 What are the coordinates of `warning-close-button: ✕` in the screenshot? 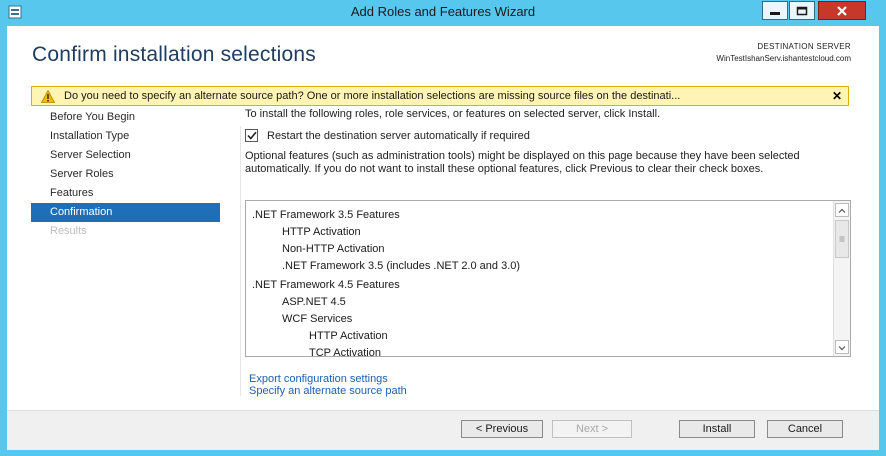 It's located at (837, 96).